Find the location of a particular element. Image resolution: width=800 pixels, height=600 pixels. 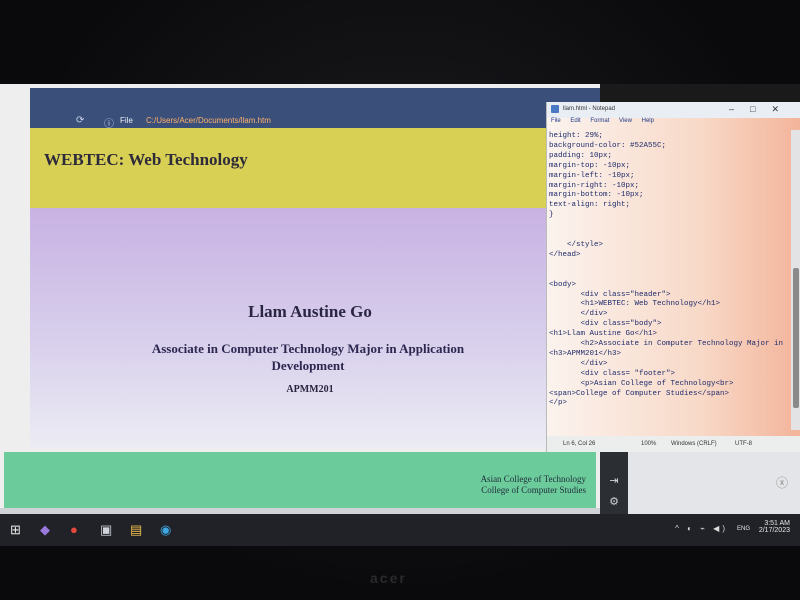

panel-expand-icon: ⇥ is located at coordinates (614, 480).